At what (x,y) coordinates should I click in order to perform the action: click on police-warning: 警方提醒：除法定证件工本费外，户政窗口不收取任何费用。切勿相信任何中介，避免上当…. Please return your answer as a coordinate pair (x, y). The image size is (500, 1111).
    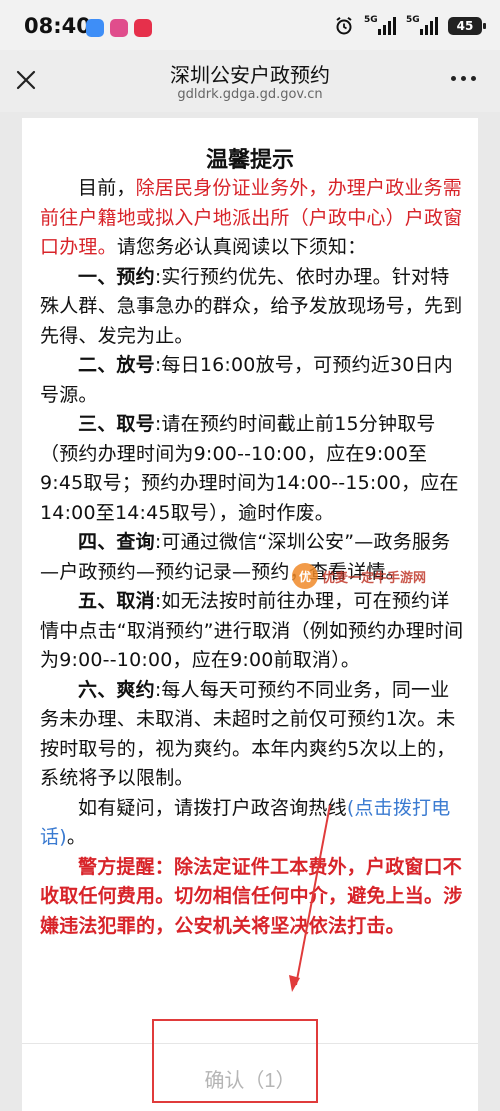
    Looking at the image, I should click on (251, 896).